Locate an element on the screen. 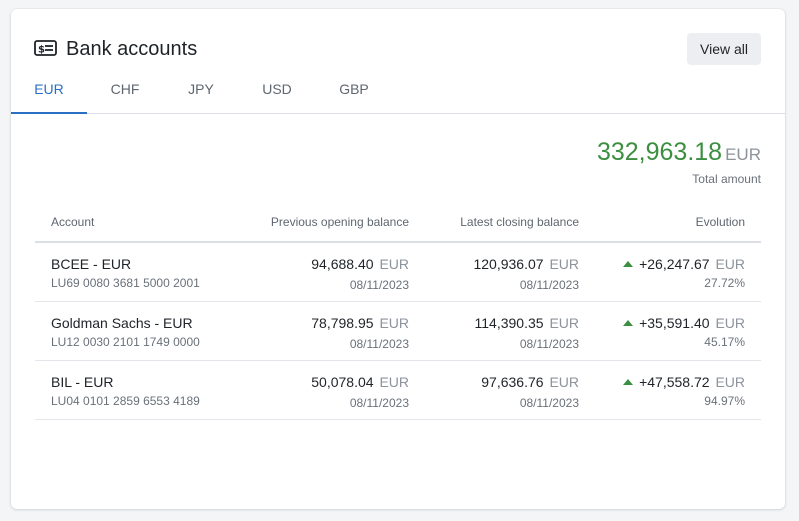 The image size is (799, 521). account-iban: LU69 0080 3681 5000 2001 is located at coordinates (125, 283).